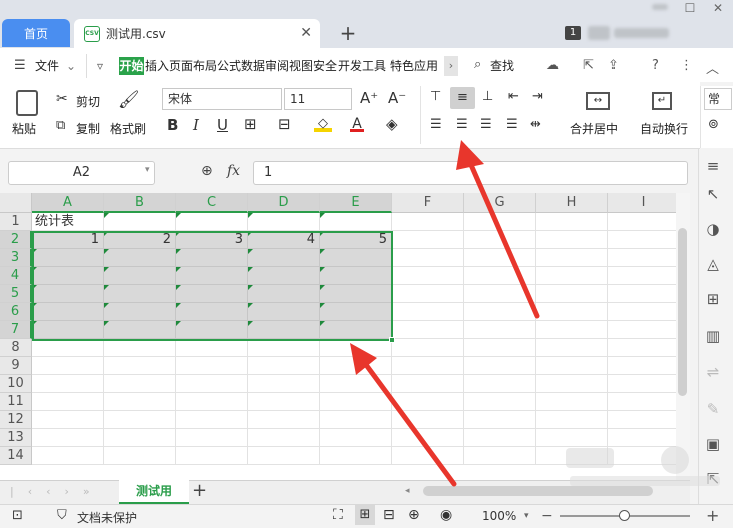 This screenshot has width=733, height=528. Describe the element at coordinates (718, 99) in the screenshot. I see `number-format-select: 常` at that location.